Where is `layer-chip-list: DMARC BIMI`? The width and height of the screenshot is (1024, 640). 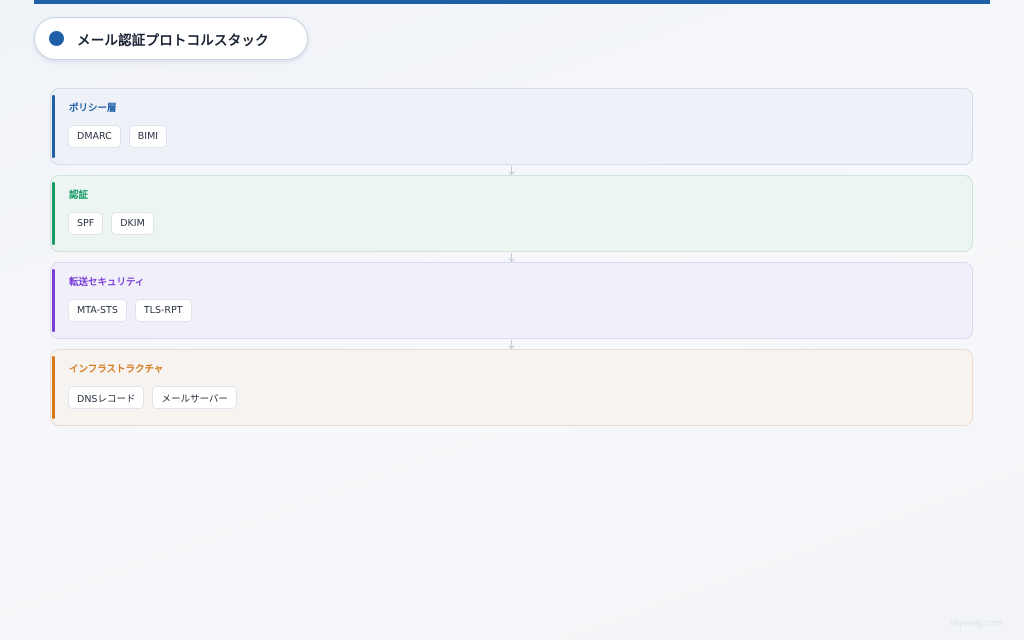 layer-chip-list: DMARC BIMI is located at coordinates (118, 136).